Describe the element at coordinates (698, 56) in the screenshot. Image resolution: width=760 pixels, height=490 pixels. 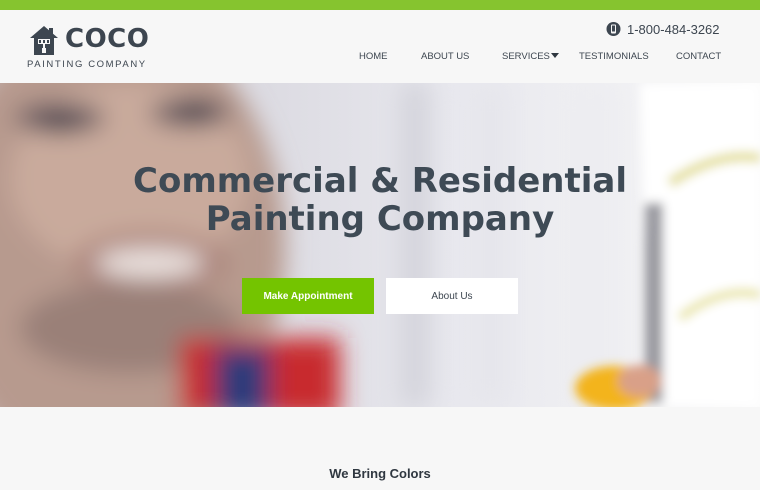
I see `nav-contact: CONTACT` at that location.